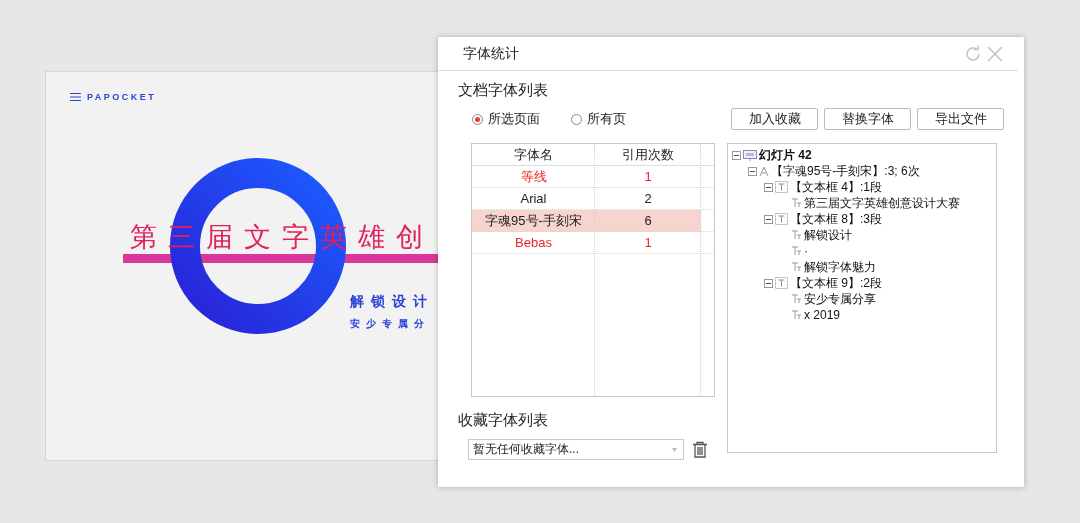 The width and height of the screenshot is (1080, 523). What do you see at coordinates (785, 155) in the screenshot?
I see `tree-item: 幻灯片 42` at bounding box center [785, 155].